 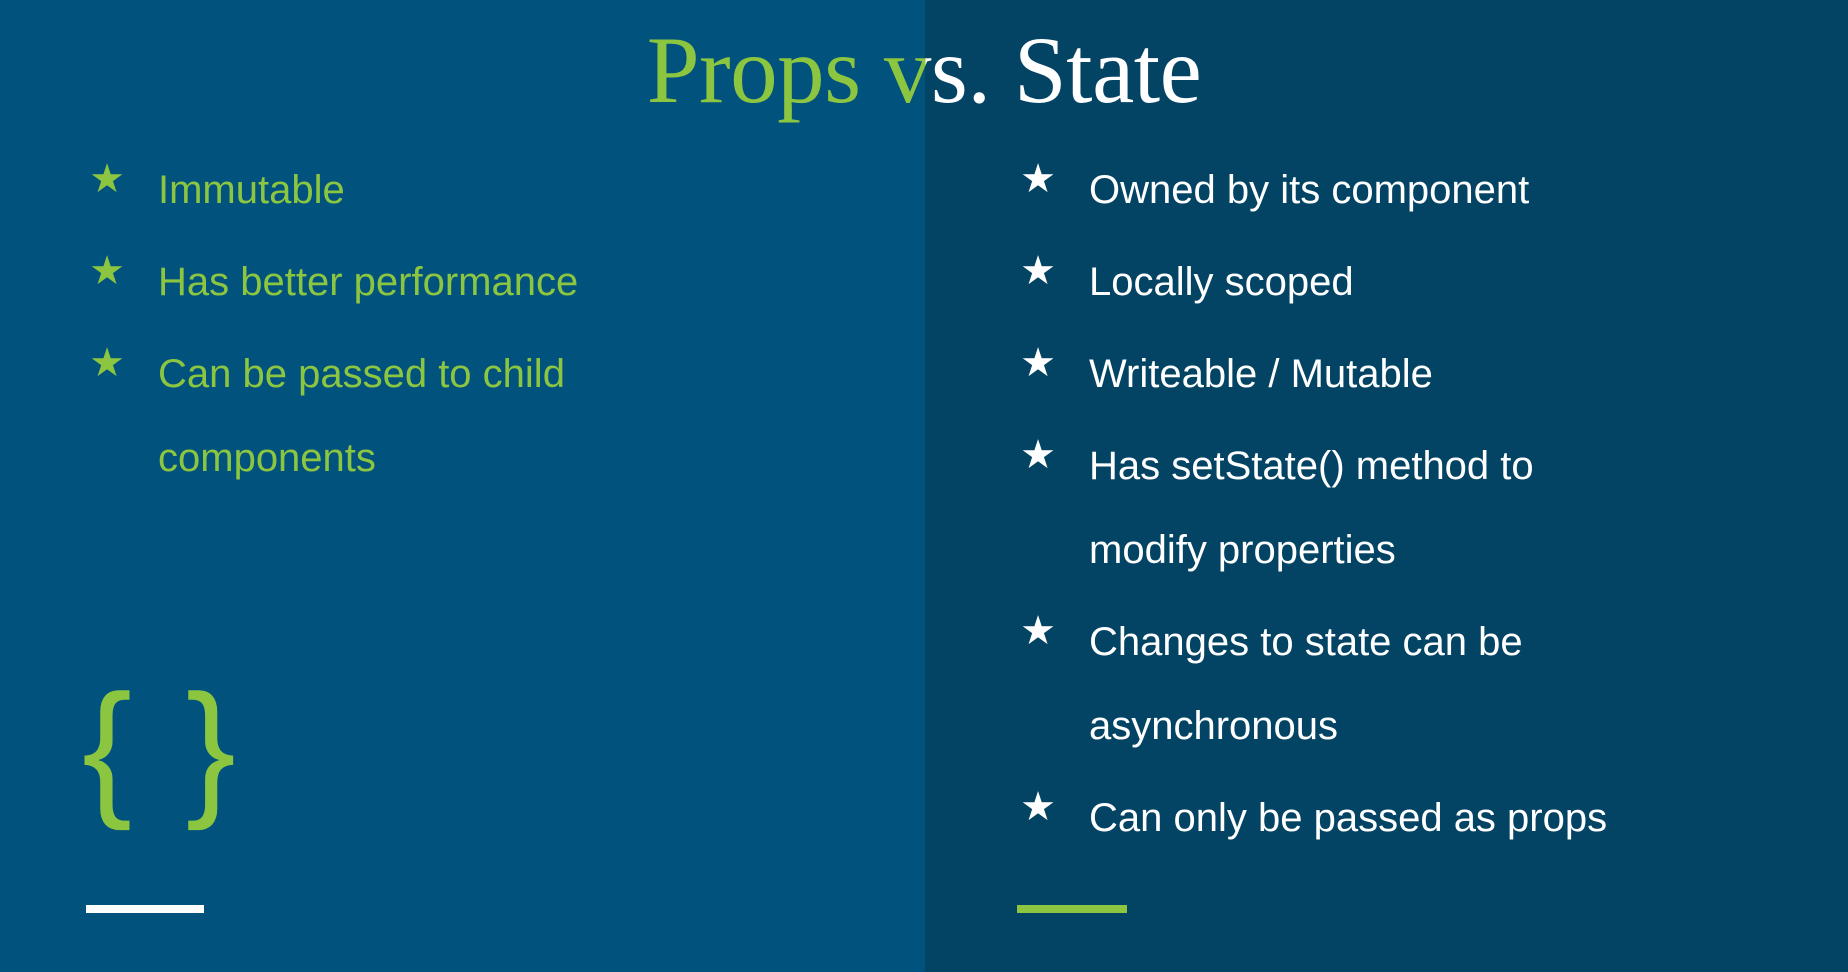 What do you see at coordinates (145, 909) in the screenshot?
I see `left-accent-bar` at bounding box center [145, 909].